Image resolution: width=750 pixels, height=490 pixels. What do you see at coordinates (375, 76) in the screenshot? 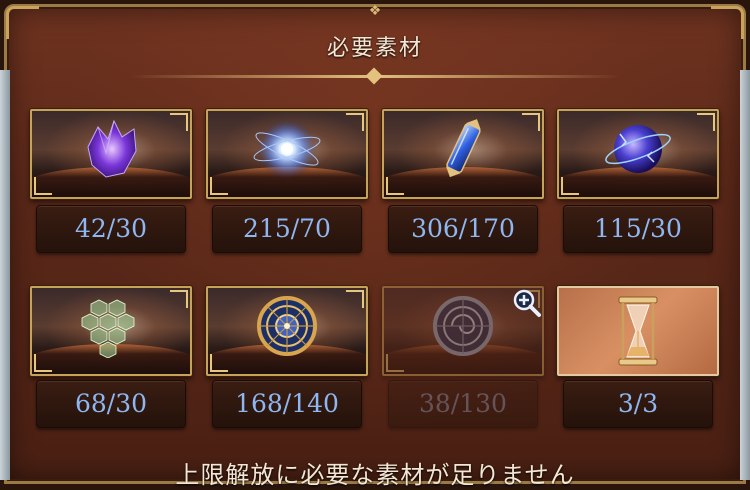
I see `title-divider` at bounding box center [375, 76].